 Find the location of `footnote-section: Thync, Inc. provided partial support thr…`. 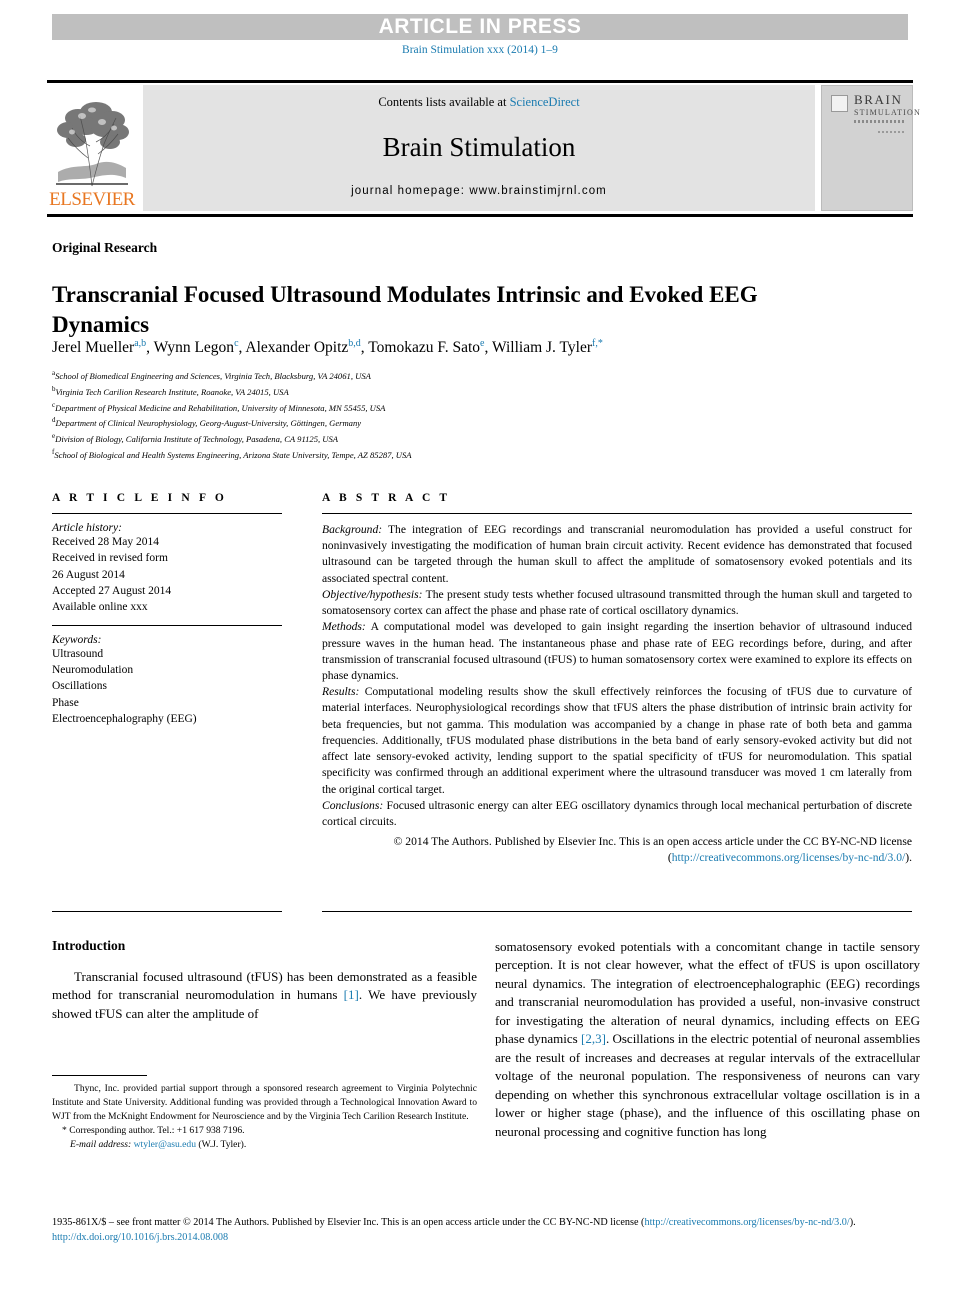

footnote-section: Thync, Inc. provided partial support thr… is located at coordinates (264, 1117).